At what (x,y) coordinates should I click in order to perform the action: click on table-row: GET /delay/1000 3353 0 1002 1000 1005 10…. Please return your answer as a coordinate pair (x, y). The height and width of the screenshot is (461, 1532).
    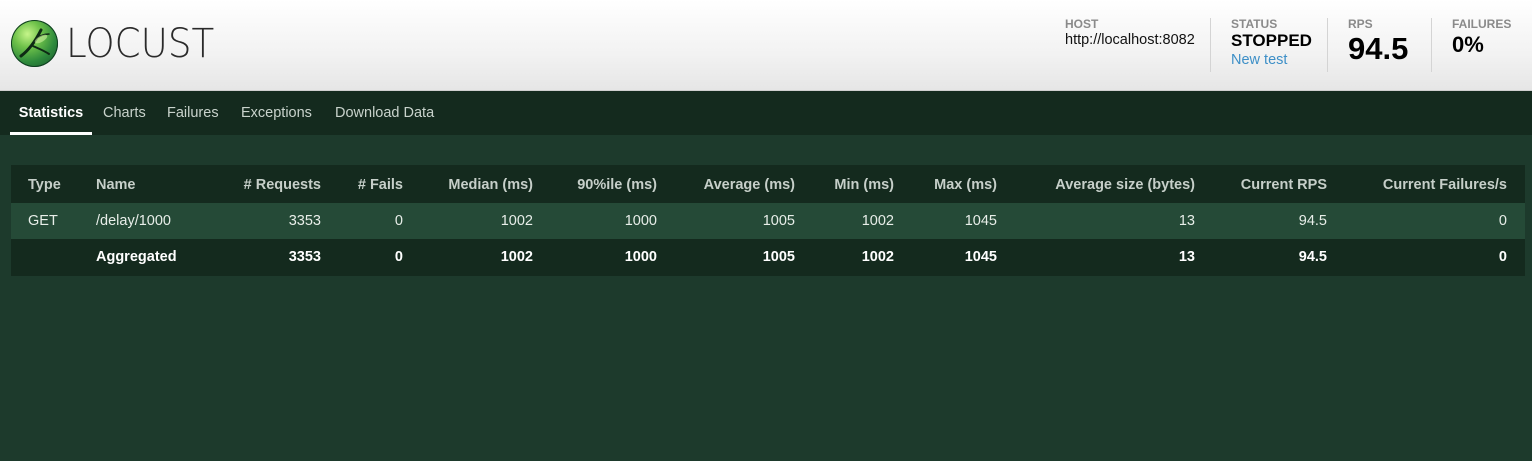
    Looking at the image, I should click on (768, 221).